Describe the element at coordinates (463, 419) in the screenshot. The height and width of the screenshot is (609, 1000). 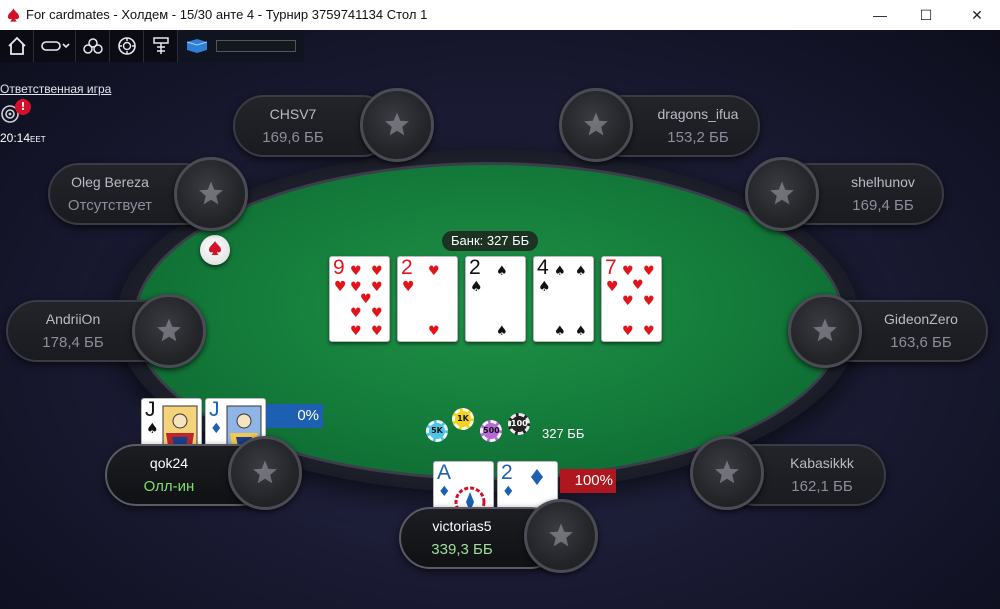
I see `chip-1k: 1K` at that location.